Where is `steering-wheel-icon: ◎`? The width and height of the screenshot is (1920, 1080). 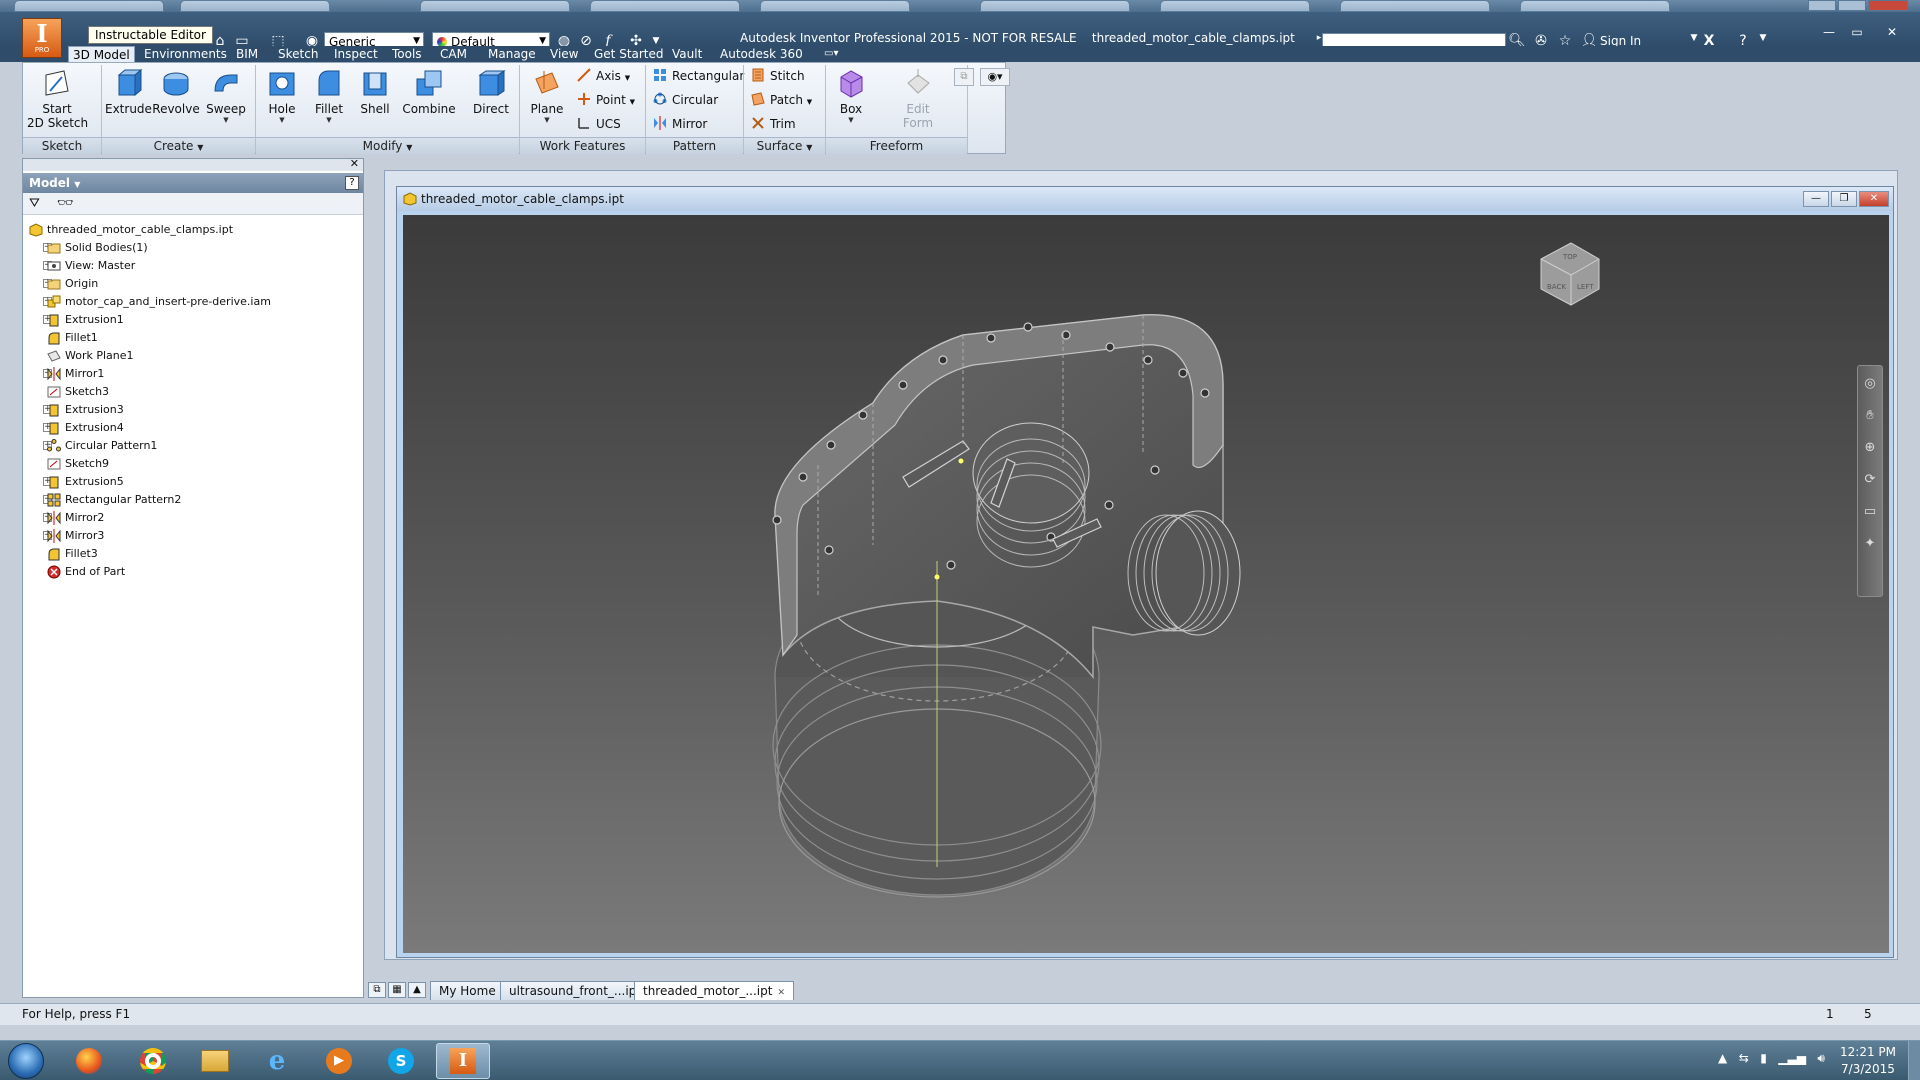 steering-wheel-icon: ◎ is located at coordinates (1870, 387).